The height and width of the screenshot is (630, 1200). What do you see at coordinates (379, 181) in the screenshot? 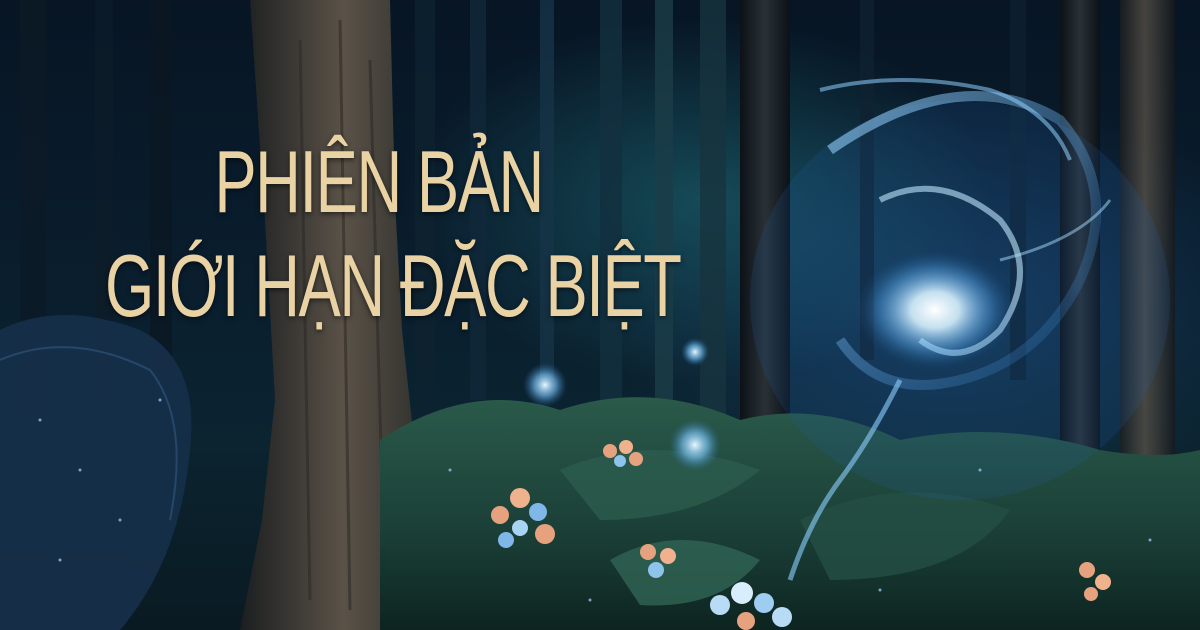
I see `headline-line-1: PHIÊN BẢN` at bounding box center [379, 181].